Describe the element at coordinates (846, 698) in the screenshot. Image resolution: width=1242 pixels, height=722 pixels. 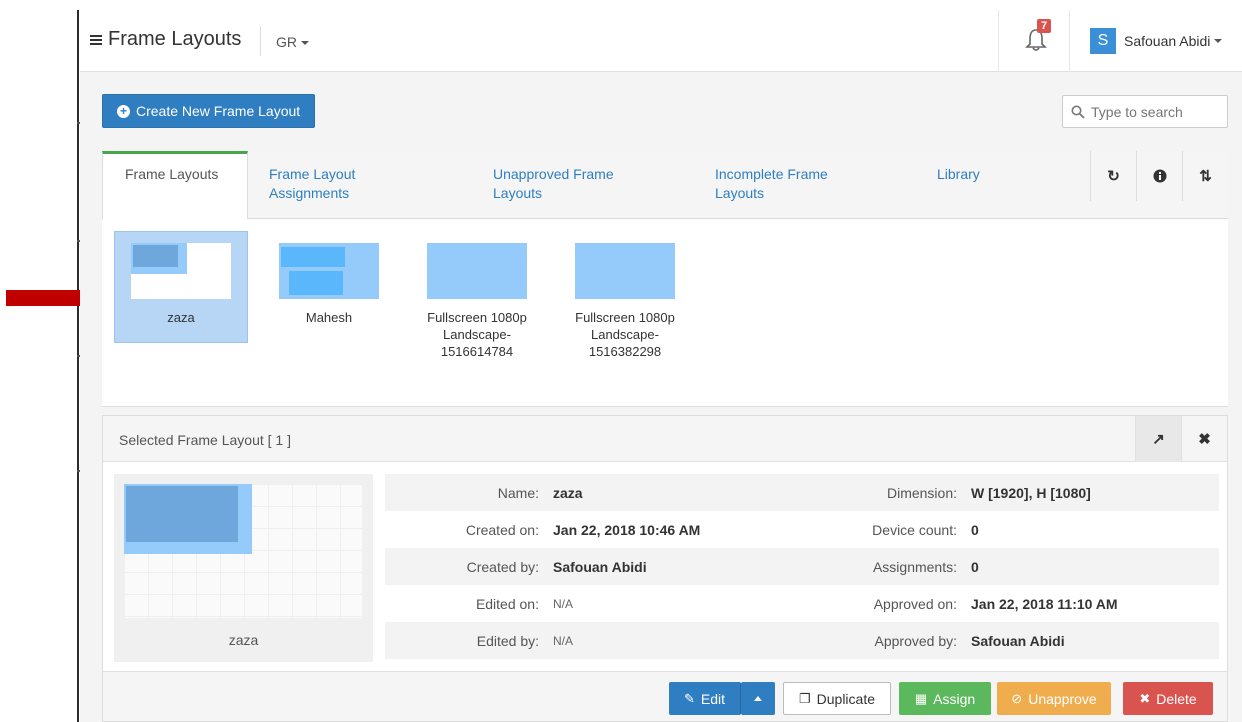
I see `duplicate-label: Duplicate` at that location.